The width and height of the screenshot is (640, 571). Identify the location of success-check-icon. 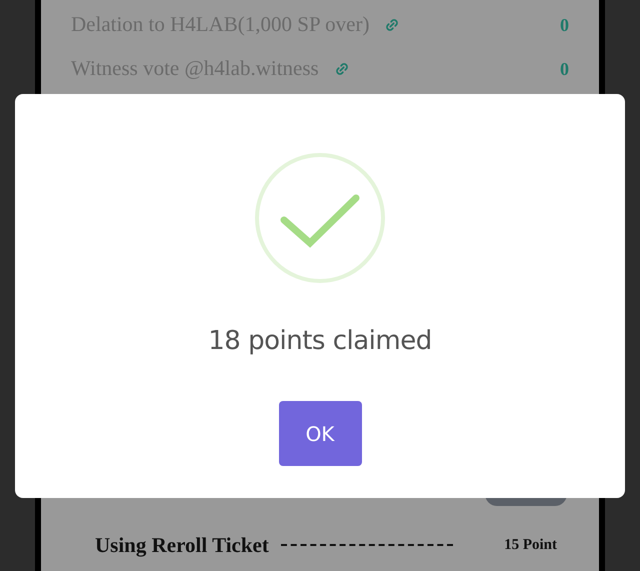
(320, 218).